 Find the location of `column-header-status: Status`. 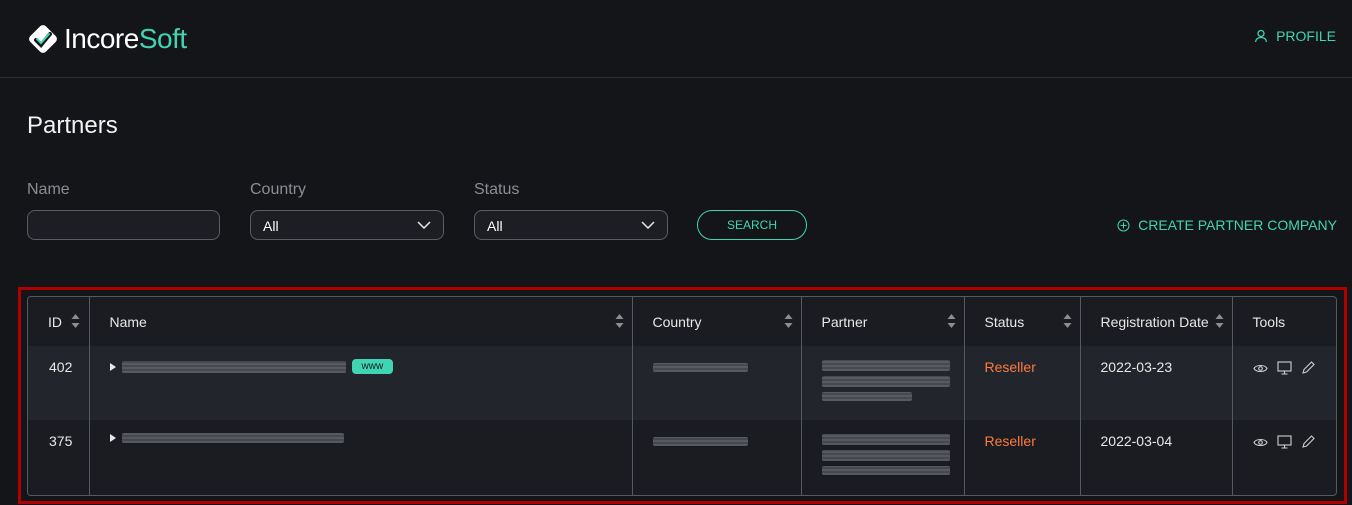

column-header-status: Status is located at coordinates (1022, 321).